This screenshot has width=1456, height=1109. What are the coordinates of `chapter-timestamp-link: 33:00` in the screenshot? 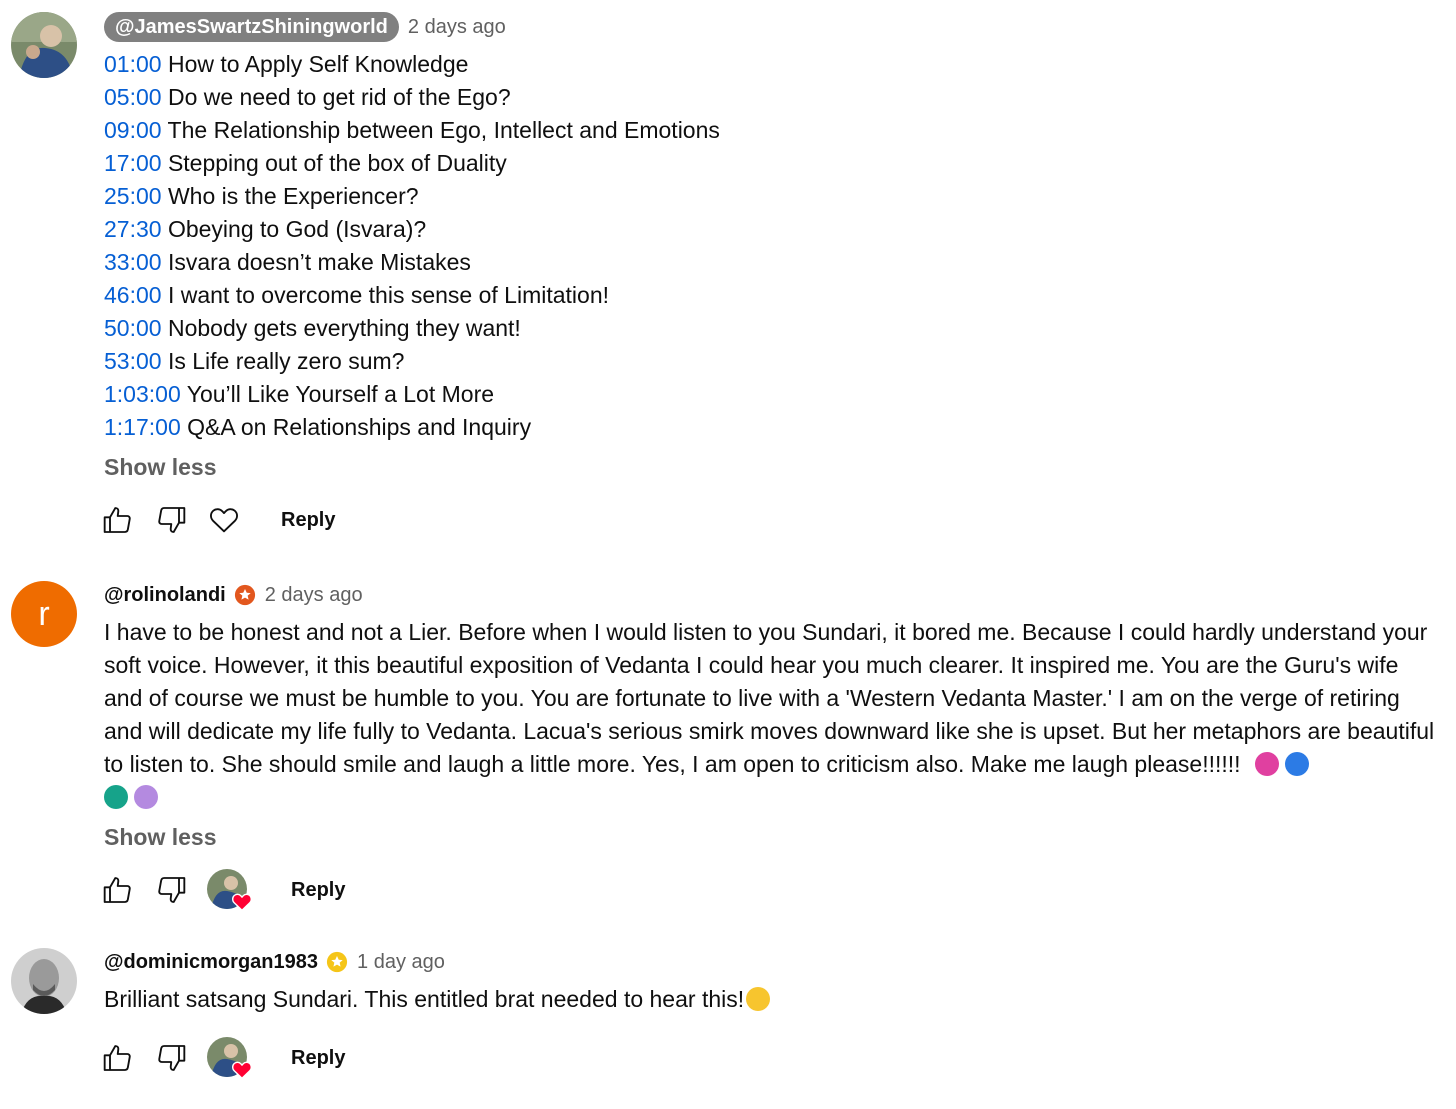 It's located at (133, 262).